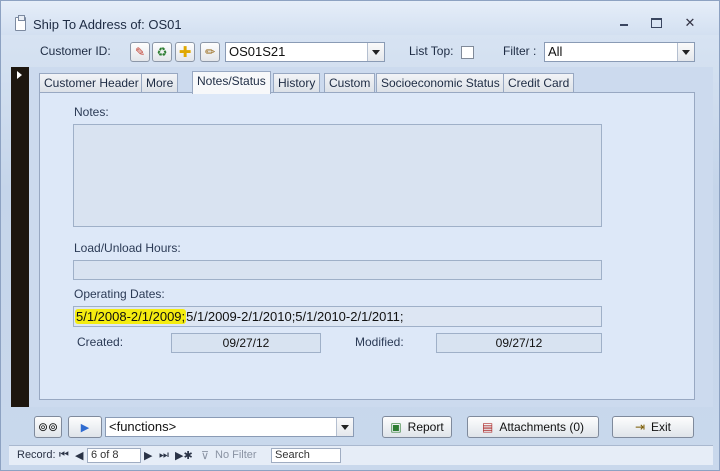 The image size is (720, 471). I want to click on rename-customer-button: ✏, so click(210, 52).